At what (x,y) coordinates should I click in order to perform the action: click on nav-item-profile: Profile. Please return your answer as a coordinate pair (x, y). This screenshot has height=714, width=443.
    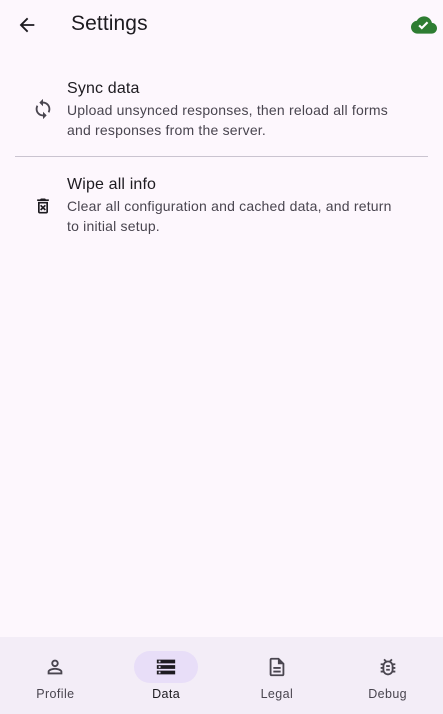
    Looking at the image, I should click on (55, 675).